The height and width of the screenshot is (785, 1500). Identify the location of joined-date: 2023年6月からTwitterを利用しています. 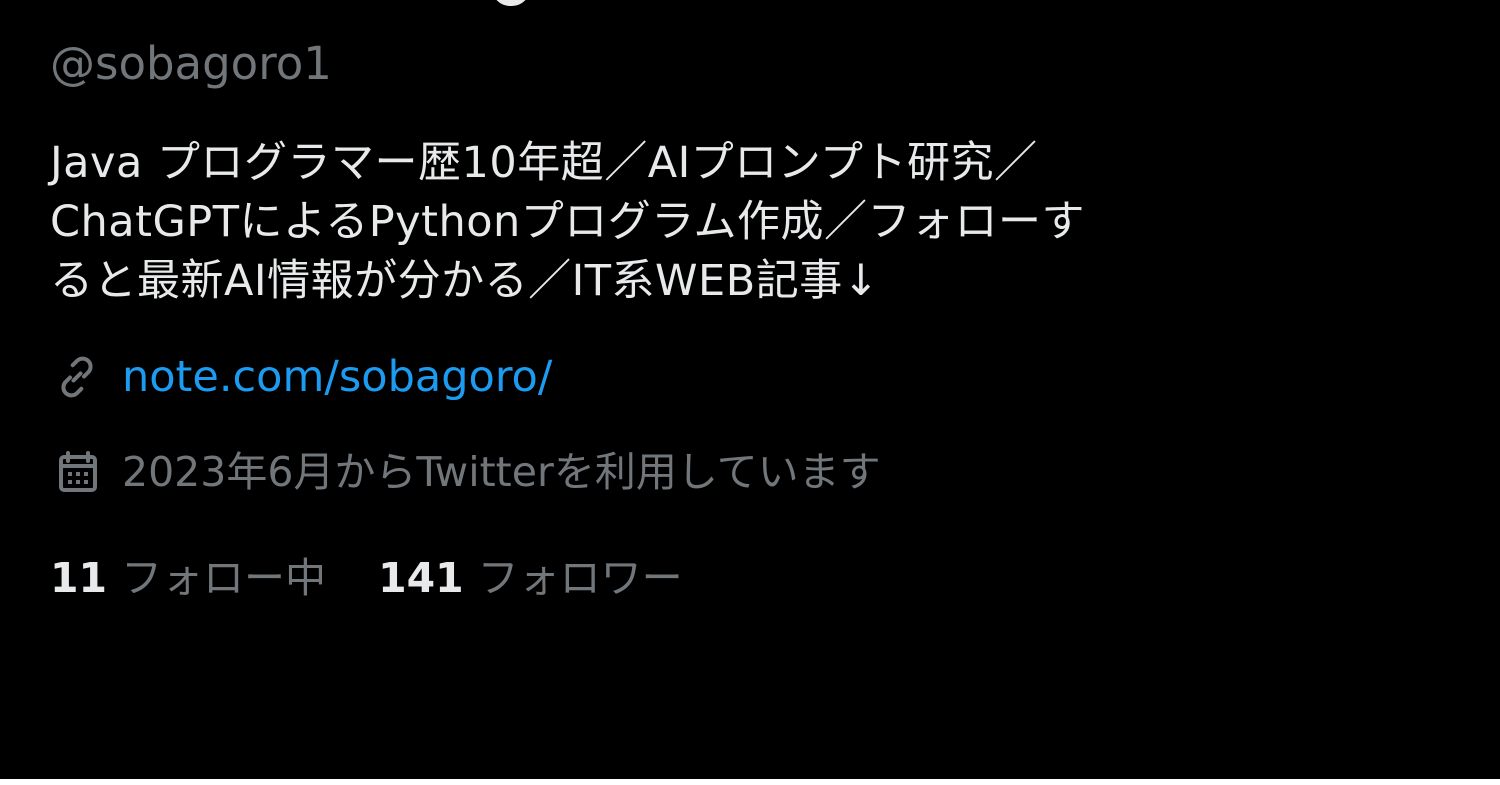
(501, 472).